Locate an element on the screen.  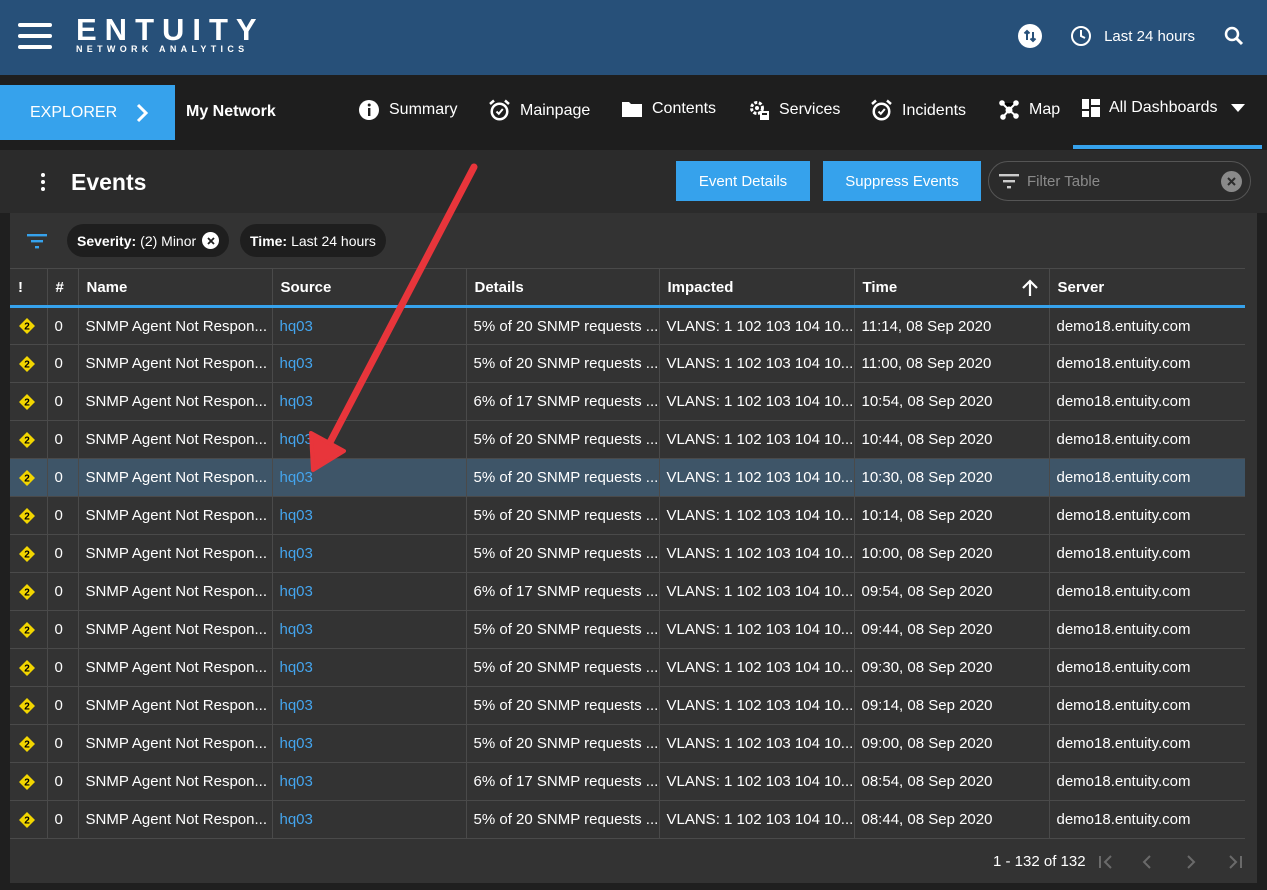
tab-contents: Contents is located at coordinates (668, 109).